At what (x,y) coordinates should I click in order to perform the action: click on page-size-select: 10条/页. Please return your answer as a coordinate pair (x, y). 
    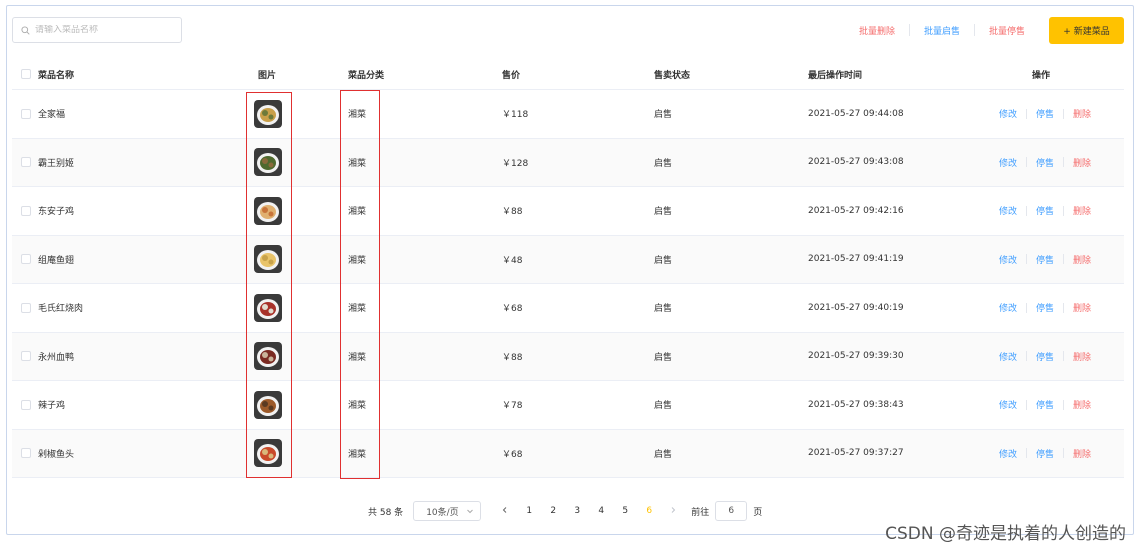
    Looking at the image, I should click on (447, 511).